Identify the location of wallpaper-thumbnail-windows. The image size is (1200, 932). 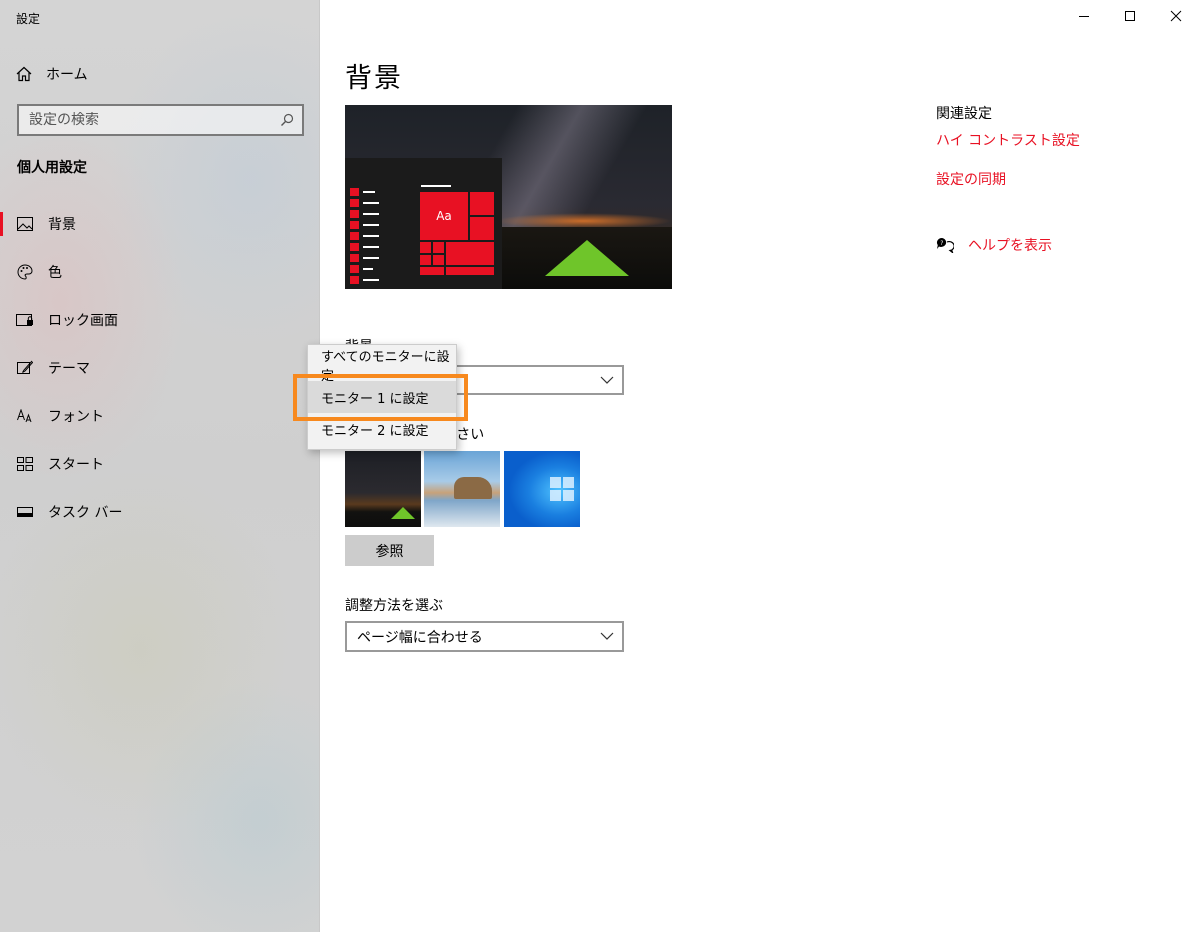
(542, 489).